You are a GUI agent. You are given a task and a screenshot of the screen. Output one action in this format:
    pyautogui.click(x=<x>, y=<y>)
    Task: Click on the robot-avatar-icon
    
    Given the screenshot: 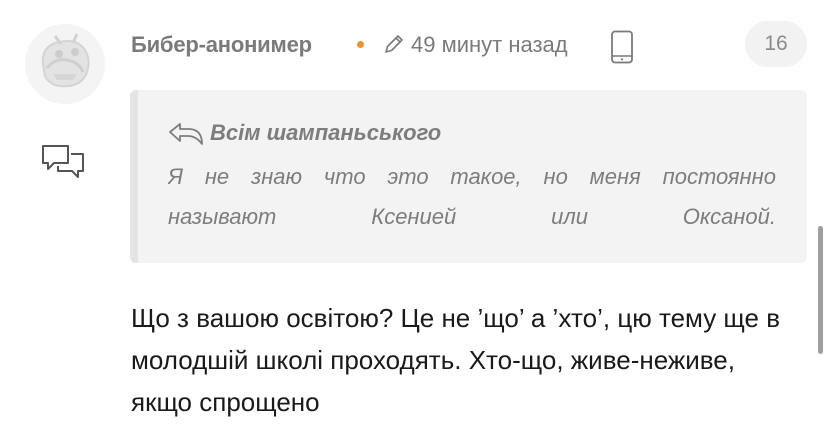 What is the action you would take?
    pyautogui.click(x=65, y=64)
    